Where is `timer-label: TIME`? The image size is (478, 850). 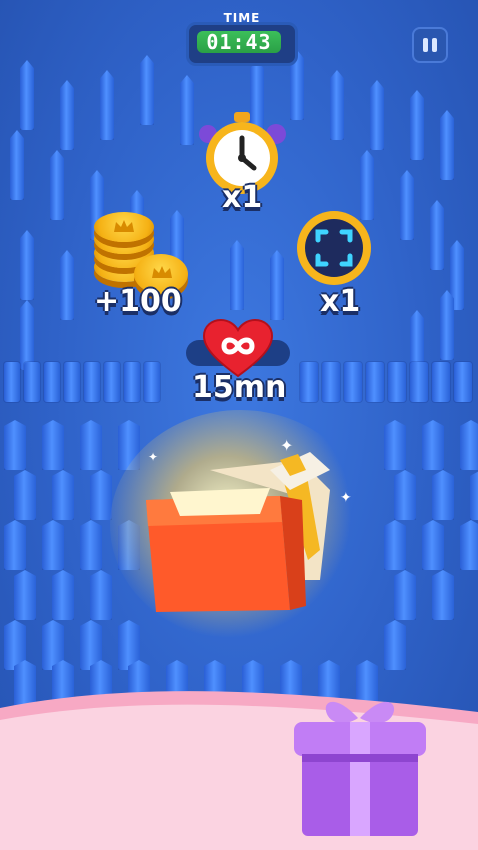 timer-label: TIME is located at coordinates (242, 18).